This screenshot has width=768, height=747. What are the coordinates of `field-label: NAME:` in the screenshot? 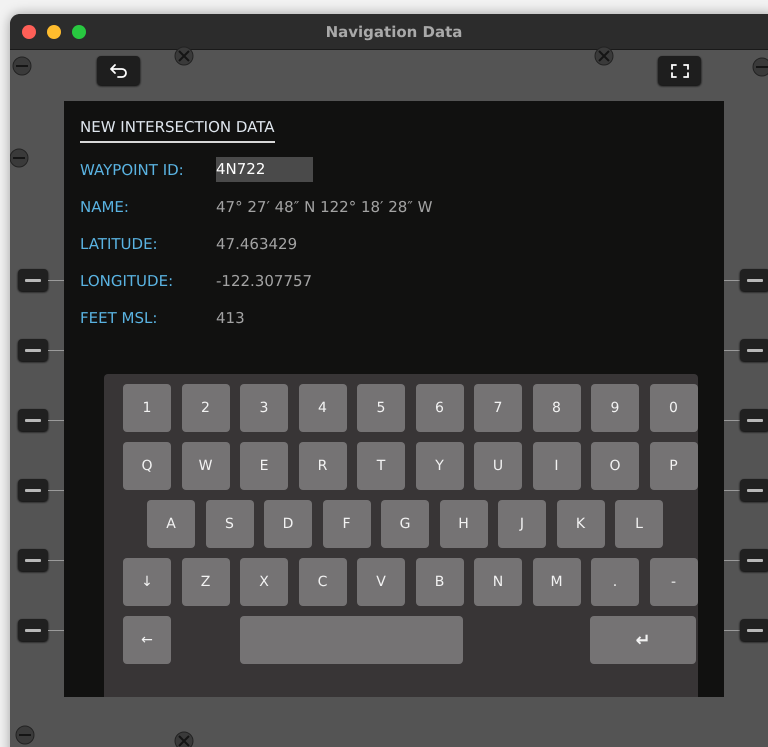 It's located at (105, 207).